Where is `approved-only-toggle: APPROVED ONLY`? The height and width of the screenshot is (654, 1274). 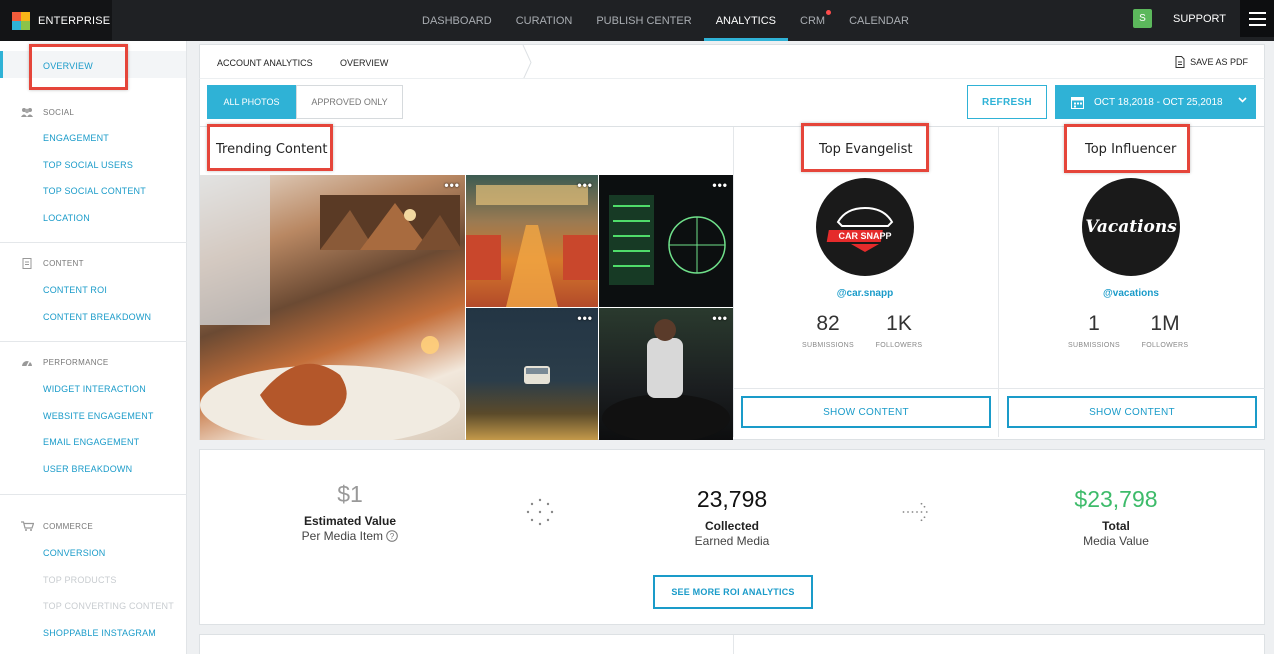 approved-only-toggle: APPROVED ONLY is located at coordinates (349, 102).